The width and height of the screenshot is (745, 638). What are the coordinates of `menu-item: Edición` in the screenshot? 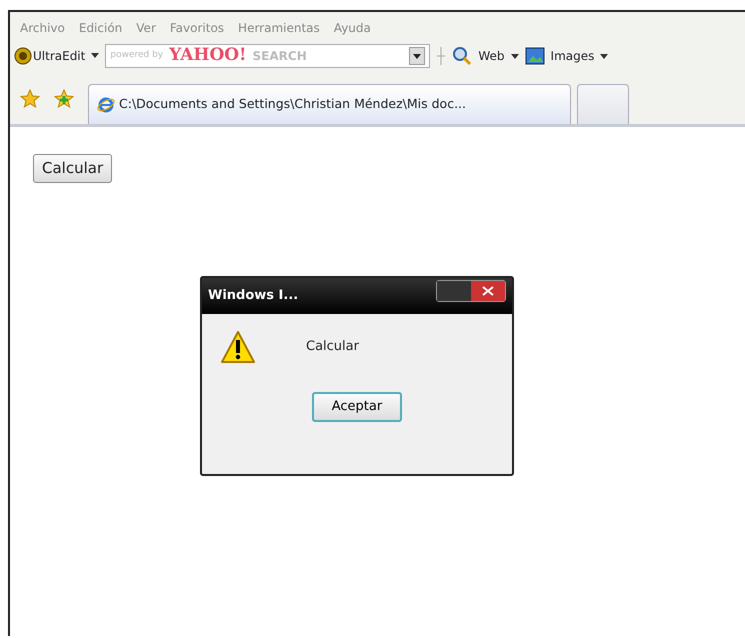 It's located at (100, 28).